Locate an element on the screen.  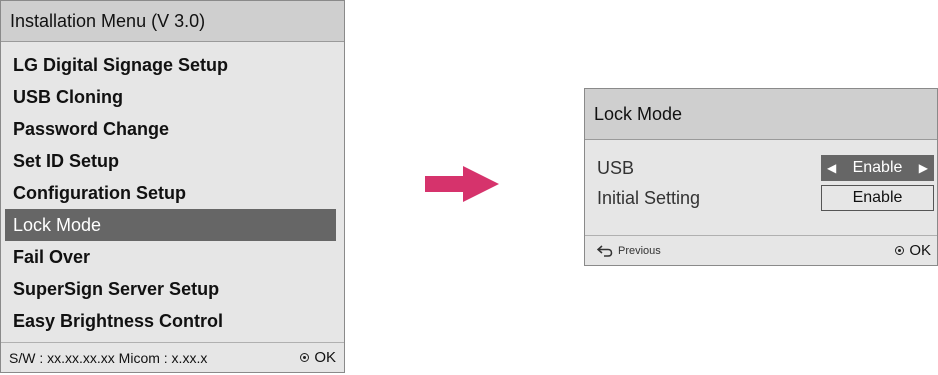
lock-ok-label: OK is located at coordinates (920, 250).